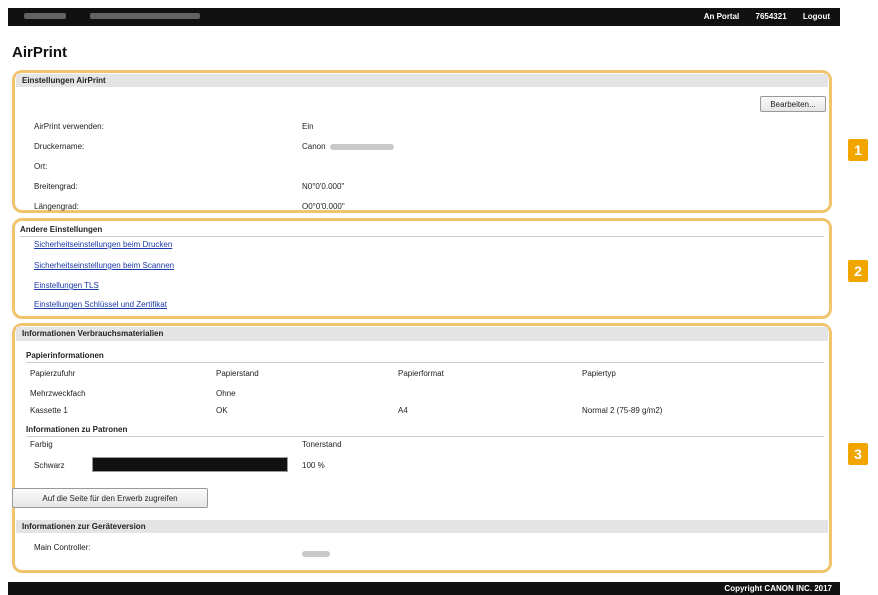 The height and width of the screenshot is (595, 878). What do you see at coordinates (62, 547) in the screenshot?
I see `main-controller-label: Main Controller:` at bounding box center [62, 547].